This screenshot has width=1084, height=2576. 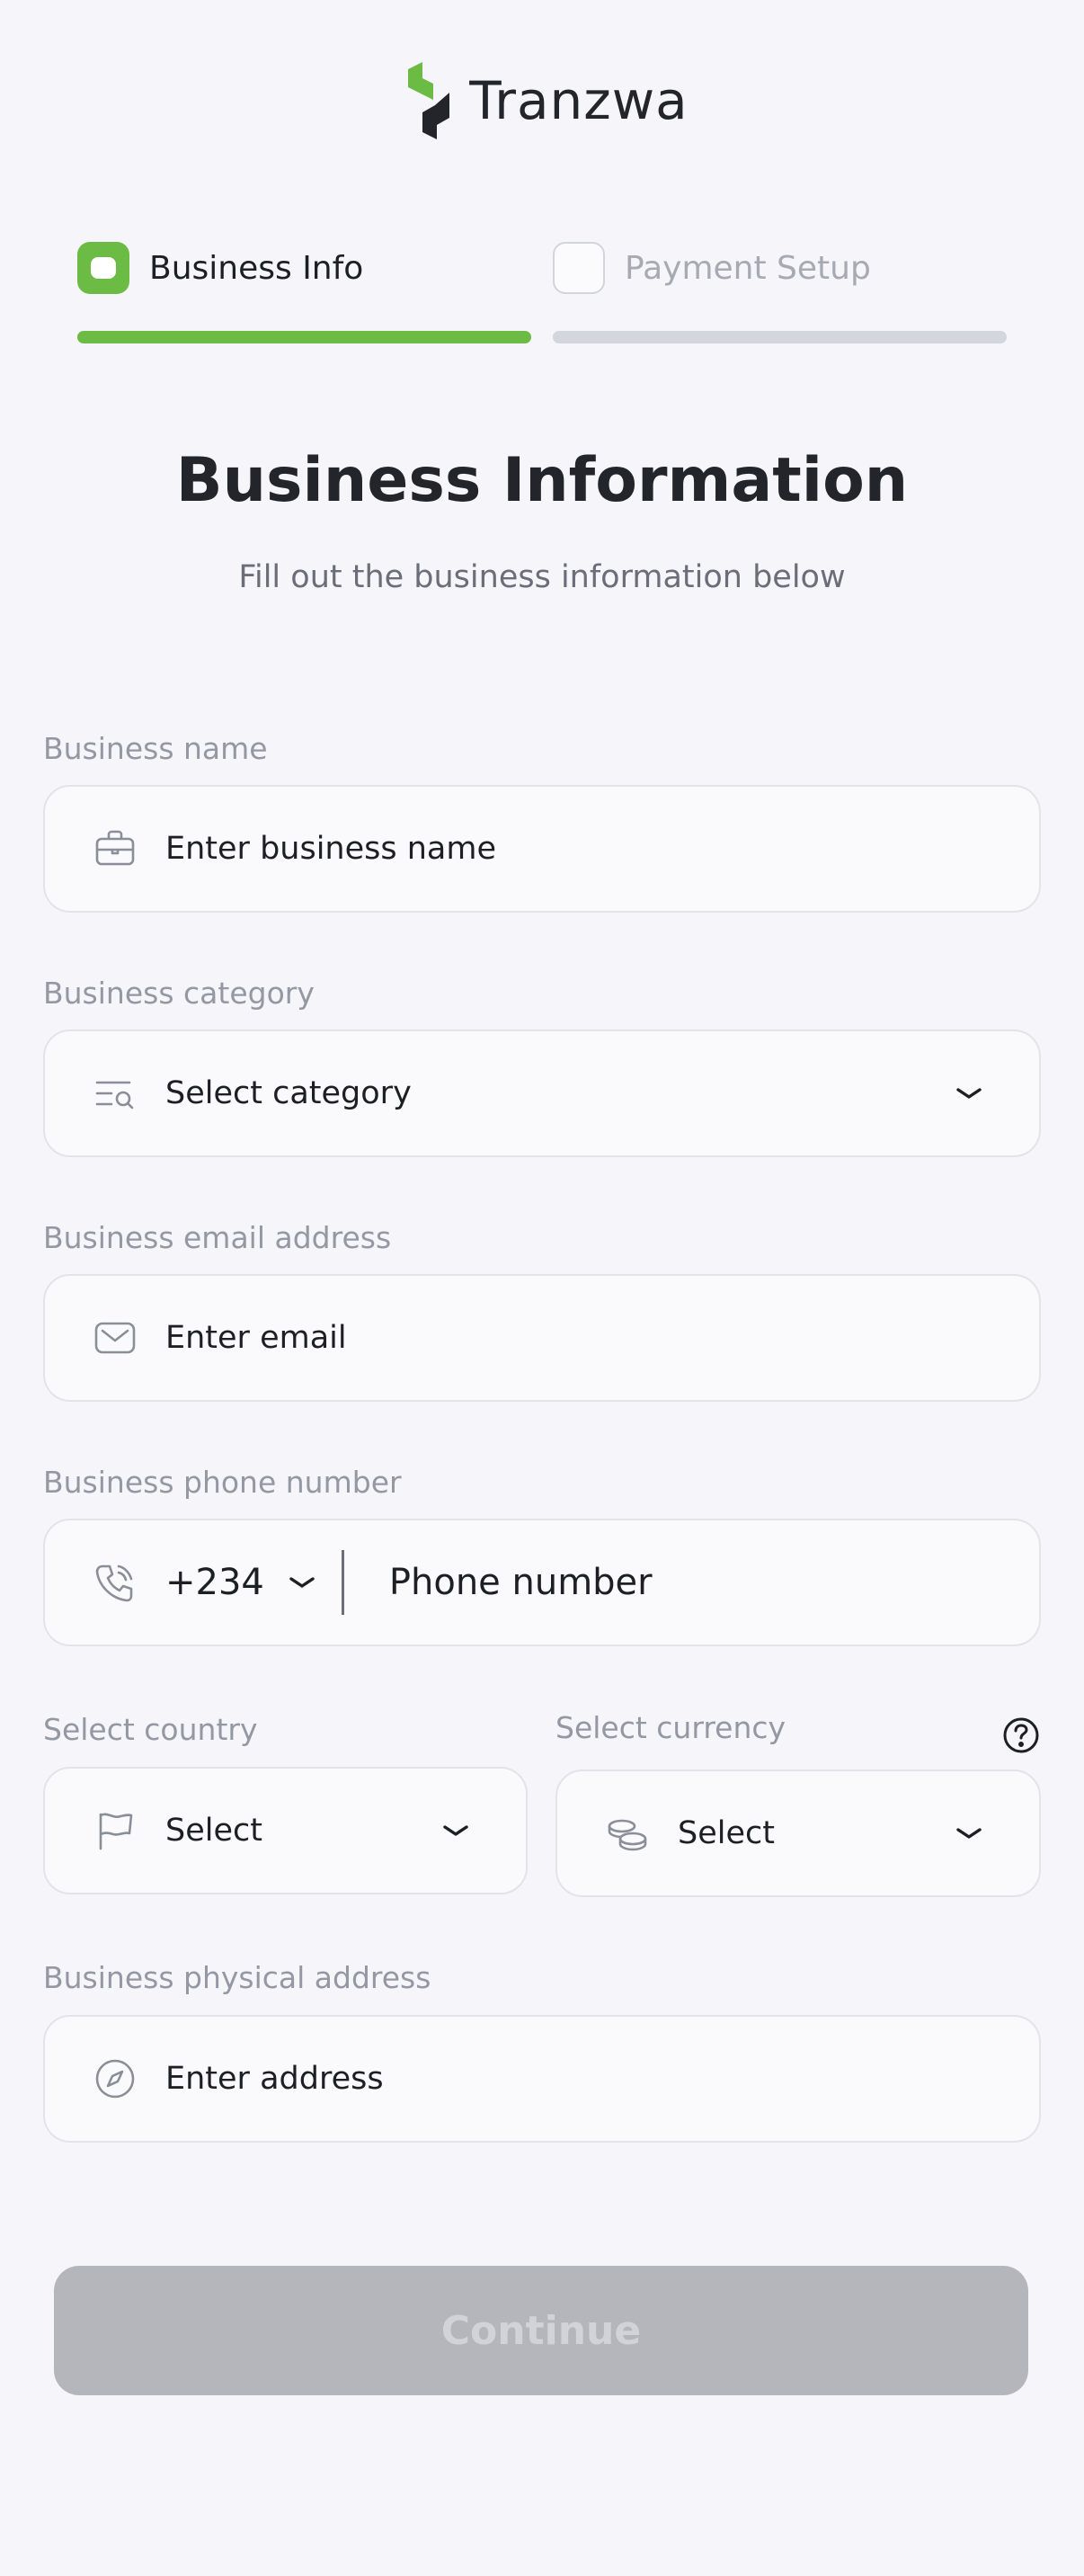 I want to click on briefcase-icon, so click(x=115, y=848).